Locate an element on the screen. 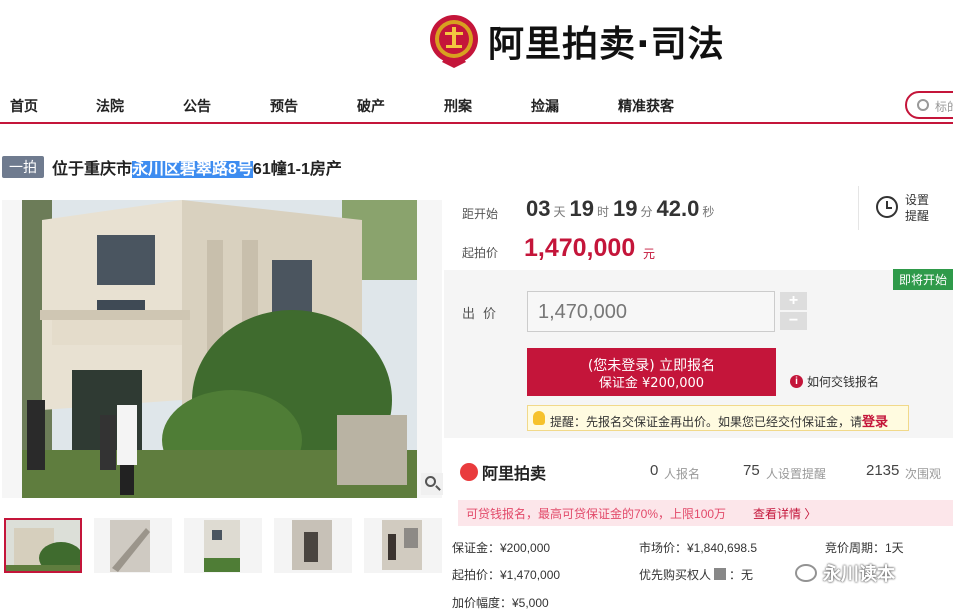 Image resolution: width=953 pixels, height=613 pixels. site-logo: 阿里拍卖·司法 is located at coordinates (576, 41).